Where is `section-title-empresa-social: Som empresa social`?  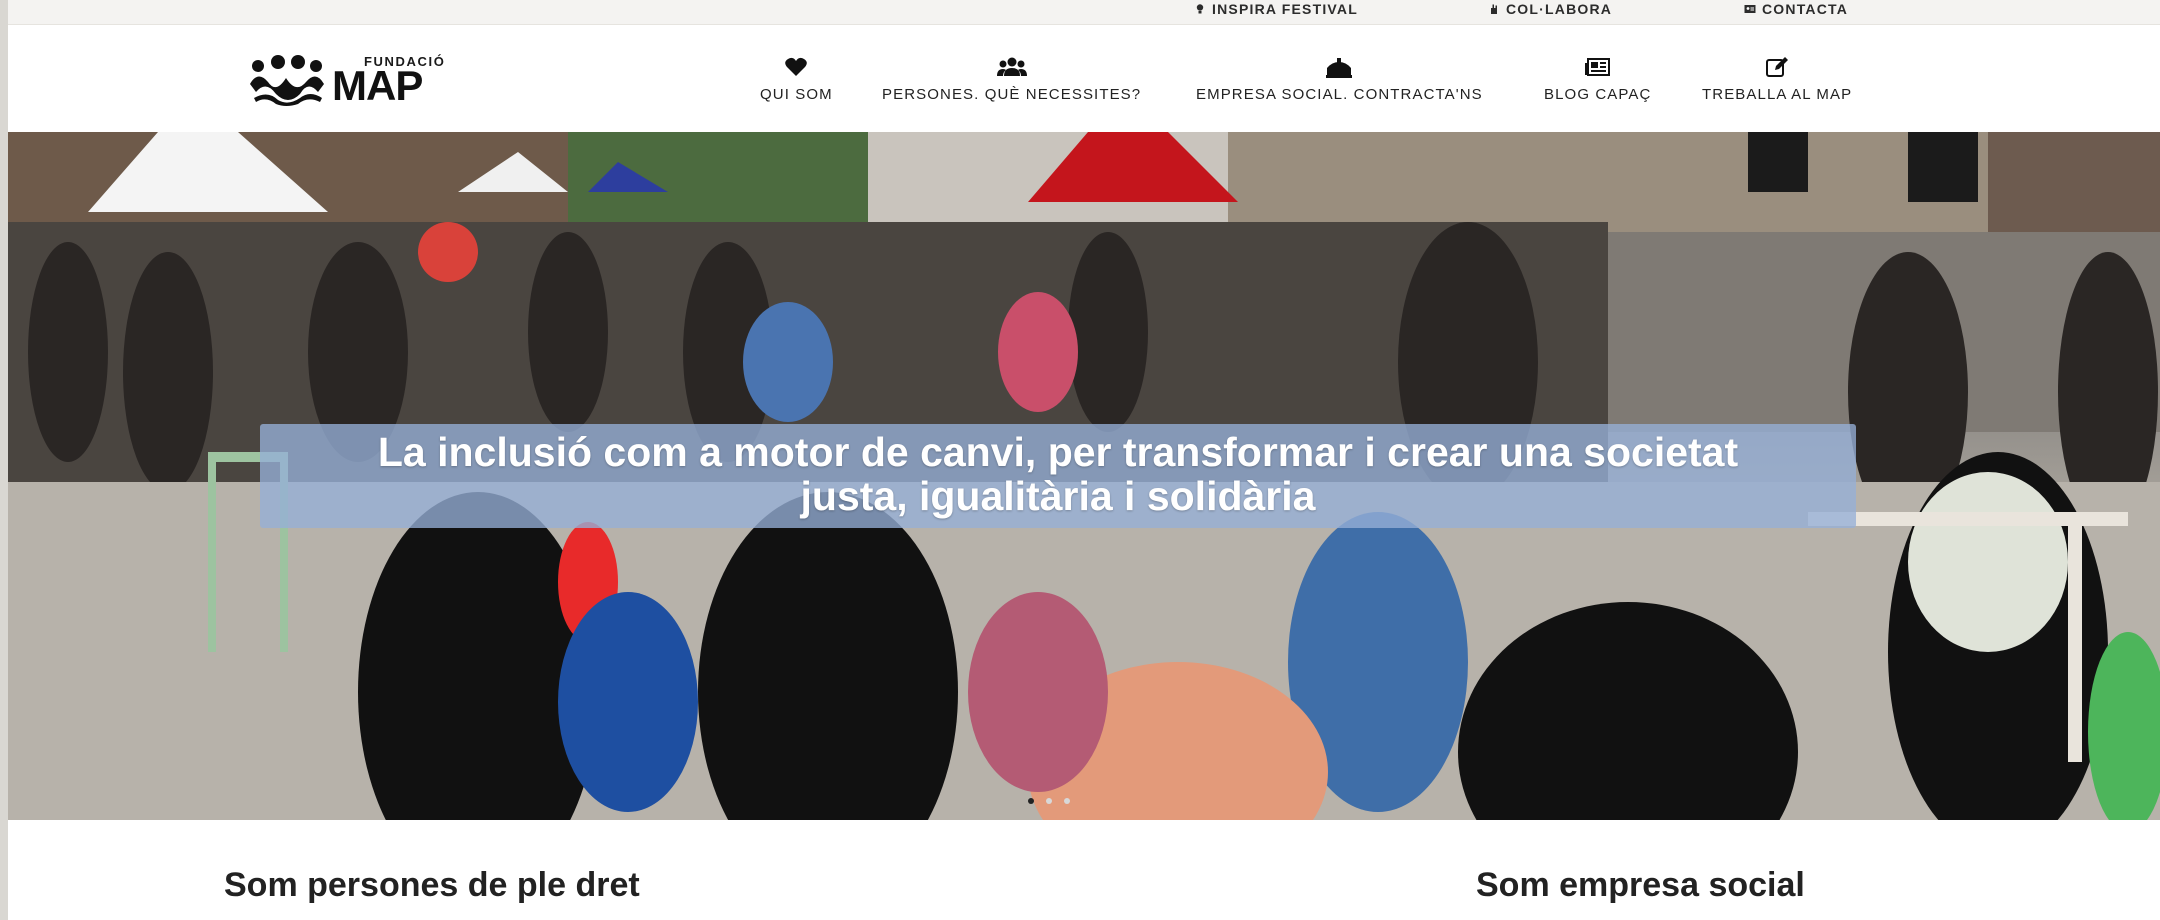 section-title-empresa-social: Som empresa social is located at coordinates (1640, 885).